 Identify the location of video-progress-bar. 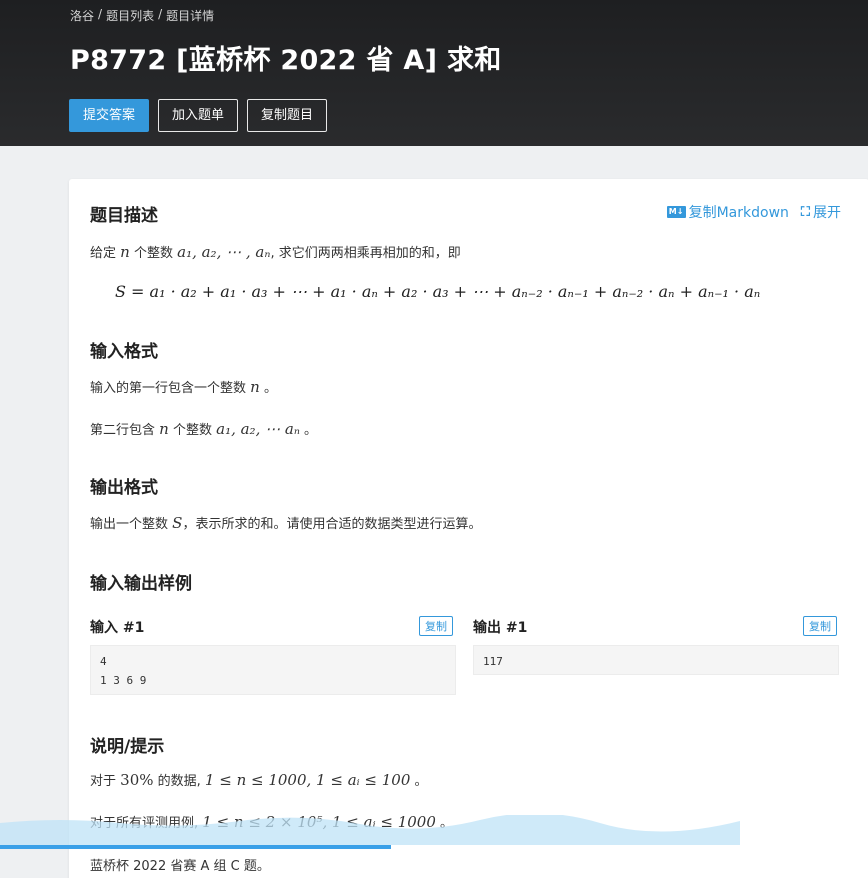
(434, 847).